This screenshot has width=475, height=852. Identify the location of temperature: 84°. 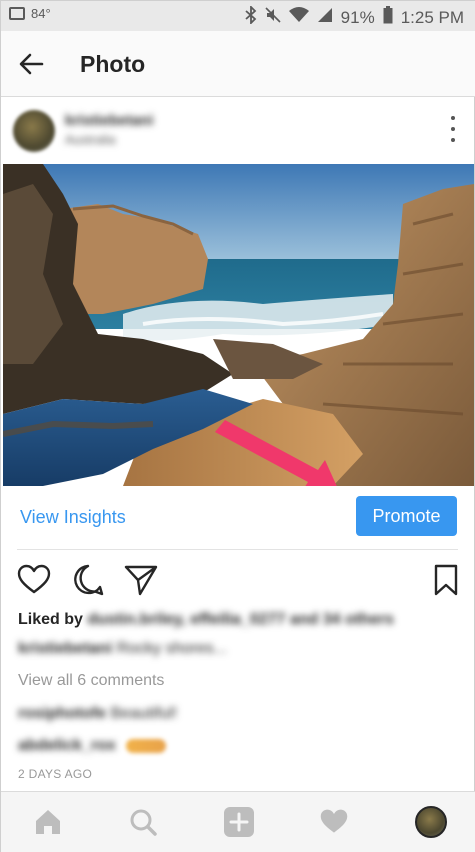
(41, 13).